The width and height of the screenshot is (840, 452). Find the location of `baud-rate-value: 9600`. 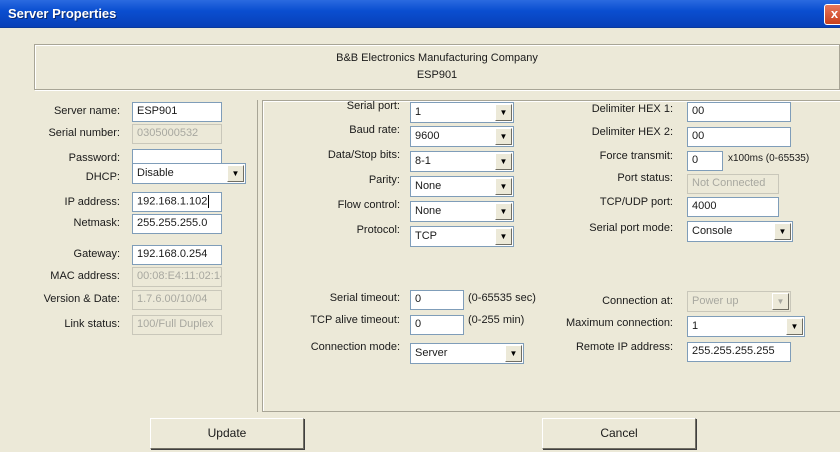

baud-rate-value: 9600 is located at coordinates (427, 136).